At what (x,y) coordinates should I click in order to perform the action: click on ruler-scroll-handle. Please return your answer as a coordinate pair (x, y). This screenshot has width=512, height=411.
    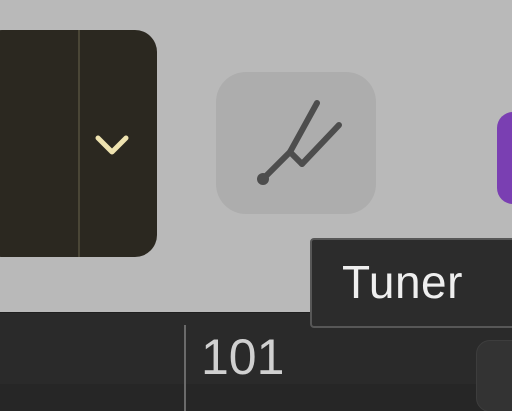
    Looking at the image, I should click on (494, 375).